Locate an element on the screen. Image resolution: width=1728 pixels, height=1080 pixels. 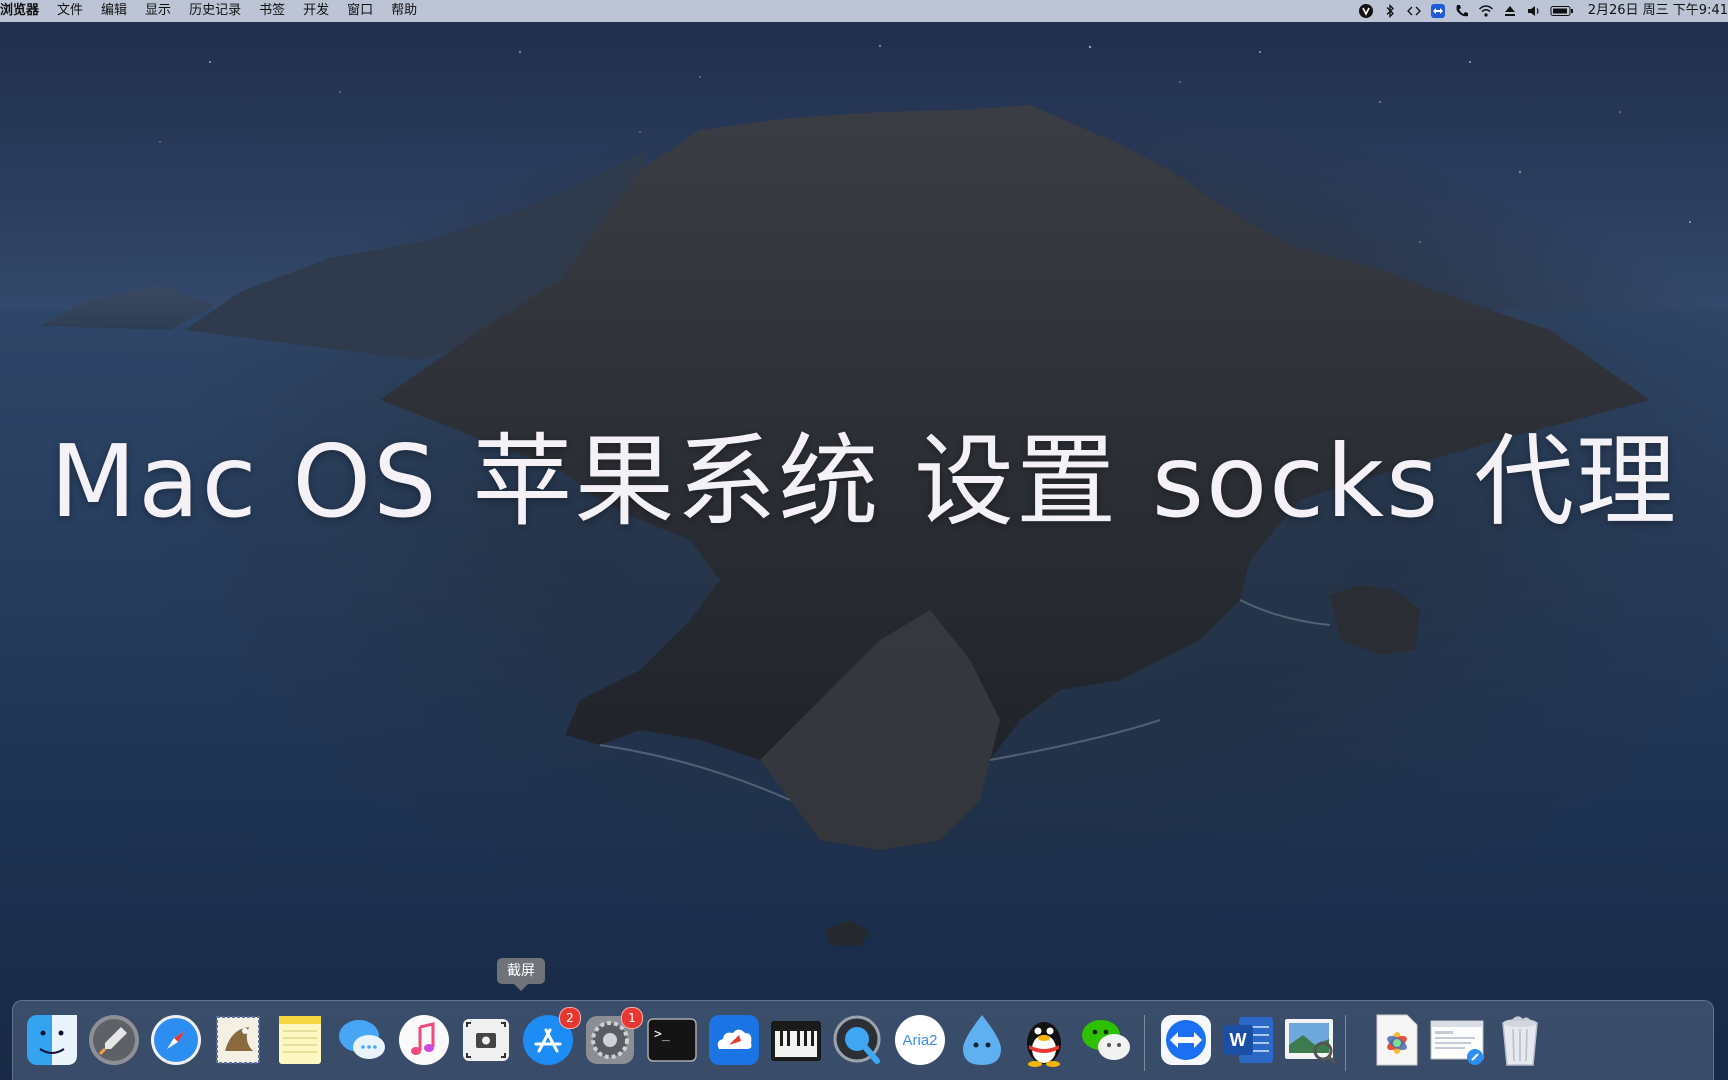
dock-aria2: Aria2 is located at coordinates (920, 1040).